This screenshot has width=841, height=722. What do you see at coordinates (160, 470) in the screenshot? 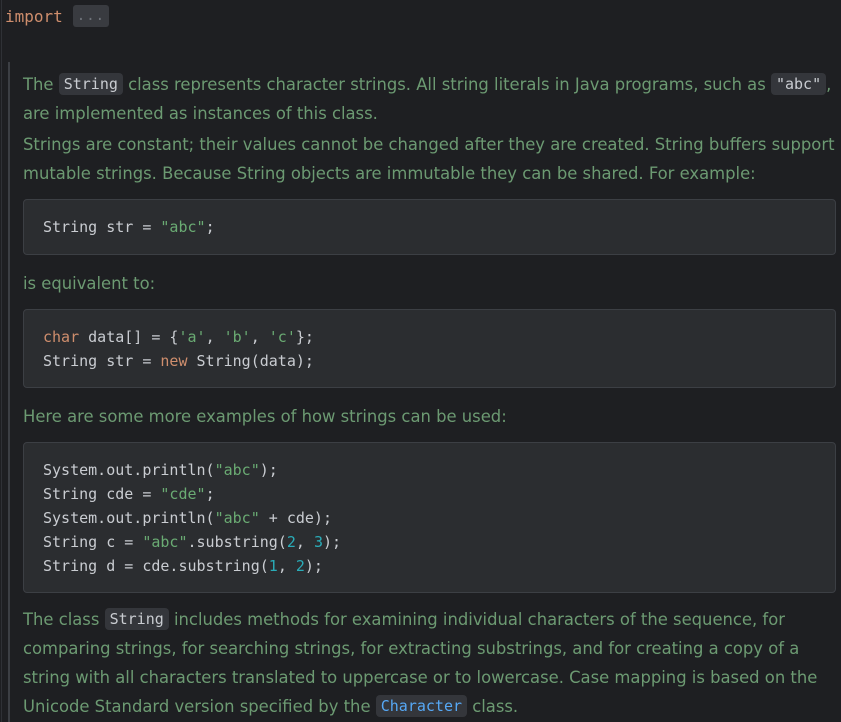
I see `code-line: System.out.println("abc");` at bounding box center [160, 470].